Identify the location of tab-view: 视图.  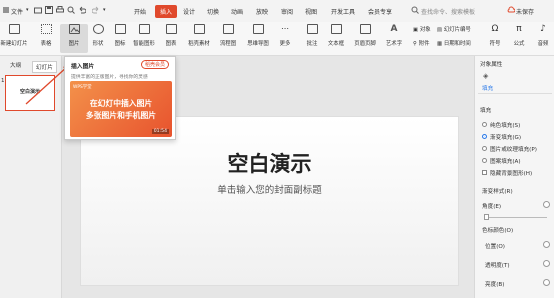
(311, 11).